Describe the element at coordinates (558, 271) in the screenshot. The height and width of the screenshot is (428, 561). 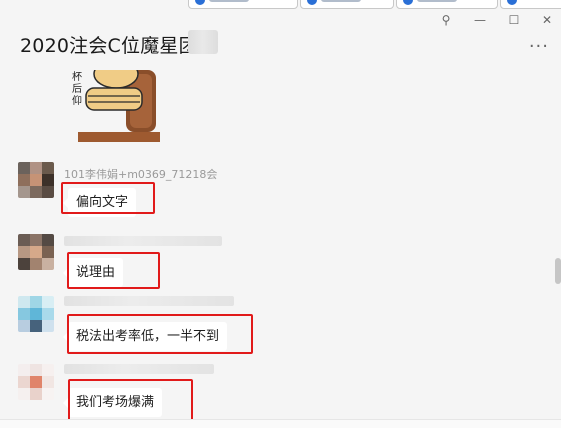
I see `scrollbar-thumb` at that location.